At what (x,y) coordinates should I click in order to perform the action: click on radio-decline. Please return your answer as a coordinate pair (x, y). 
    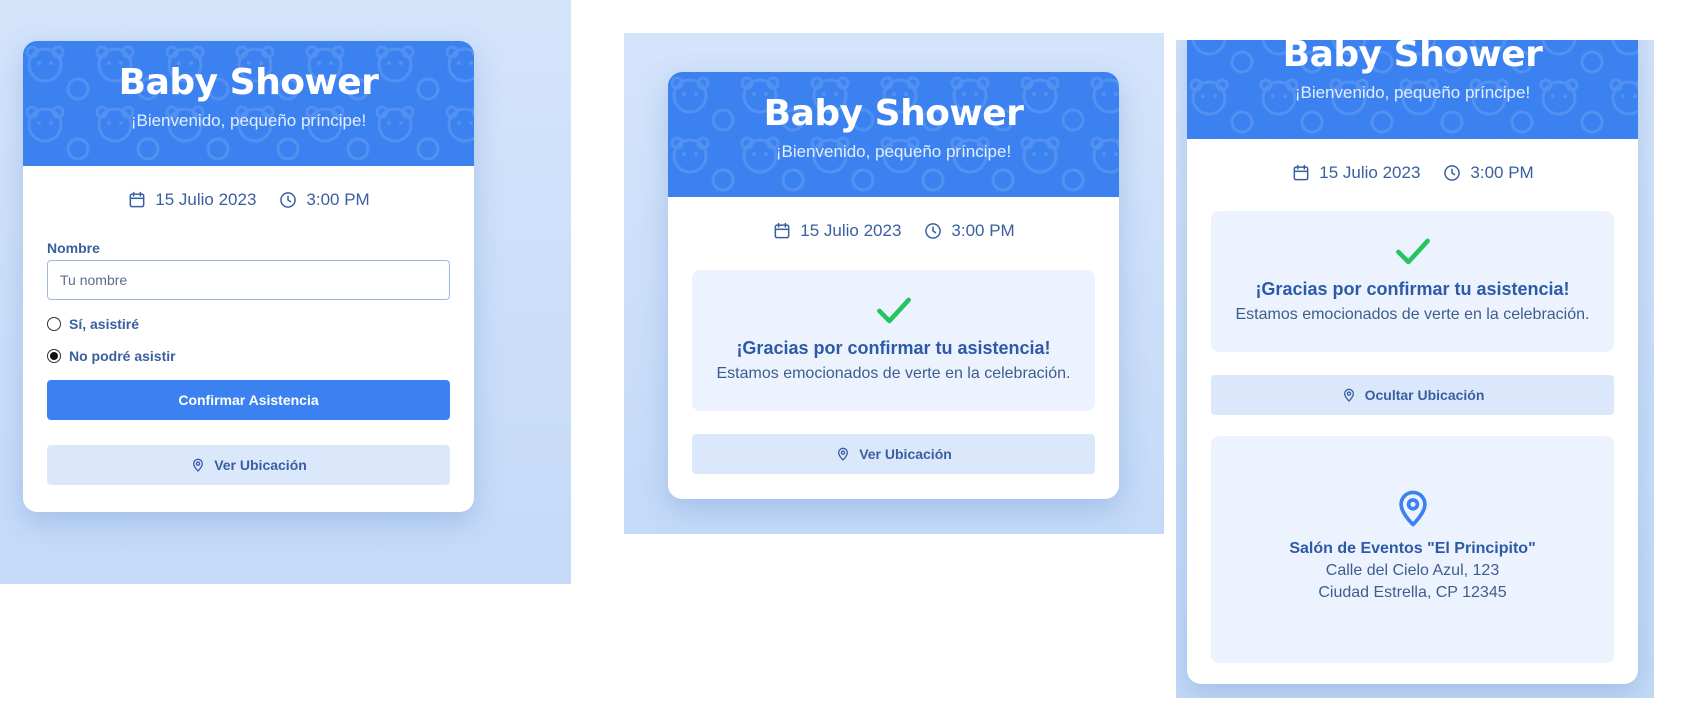
    Looking at the image, I should click on (54, 356).